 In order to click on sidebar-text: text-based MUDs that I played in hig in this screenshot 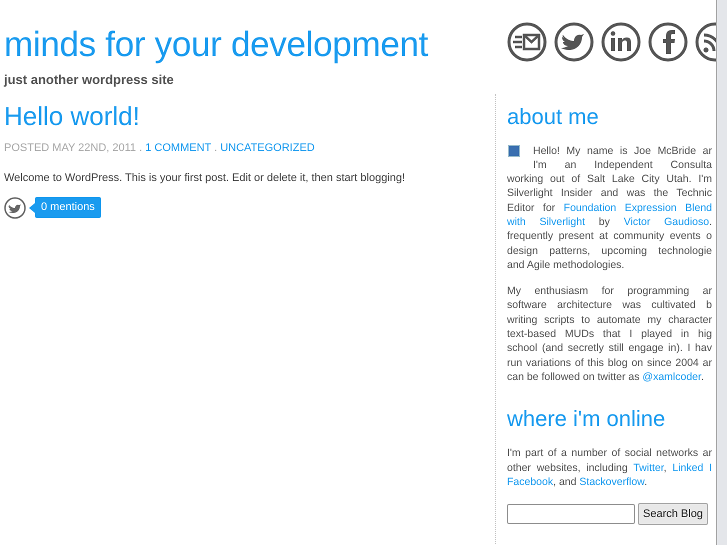, I will do `click(609, 334)`.